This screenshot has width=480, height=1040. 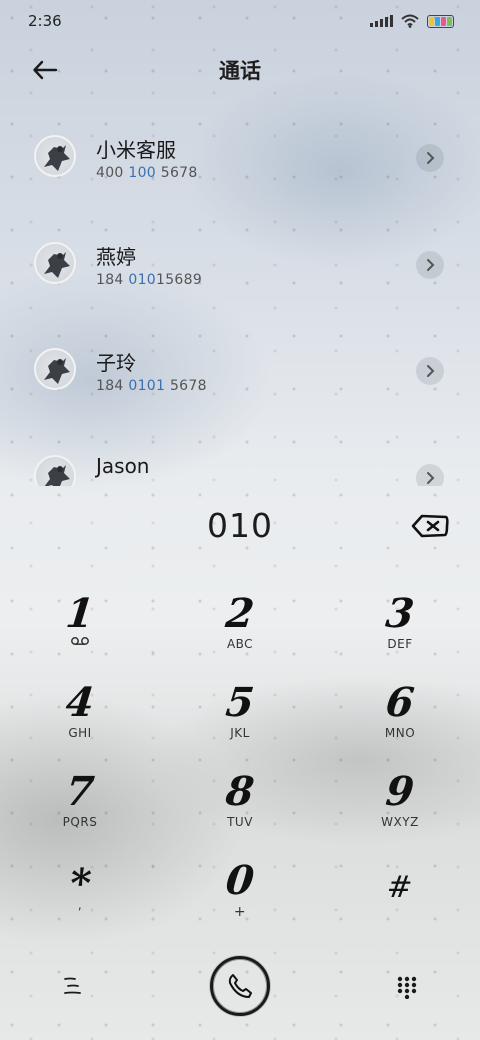 What do you see at coordinates (240, 21) in the screenshot?
I see `status-bar: 2:36` at bounding box center [240, 21].